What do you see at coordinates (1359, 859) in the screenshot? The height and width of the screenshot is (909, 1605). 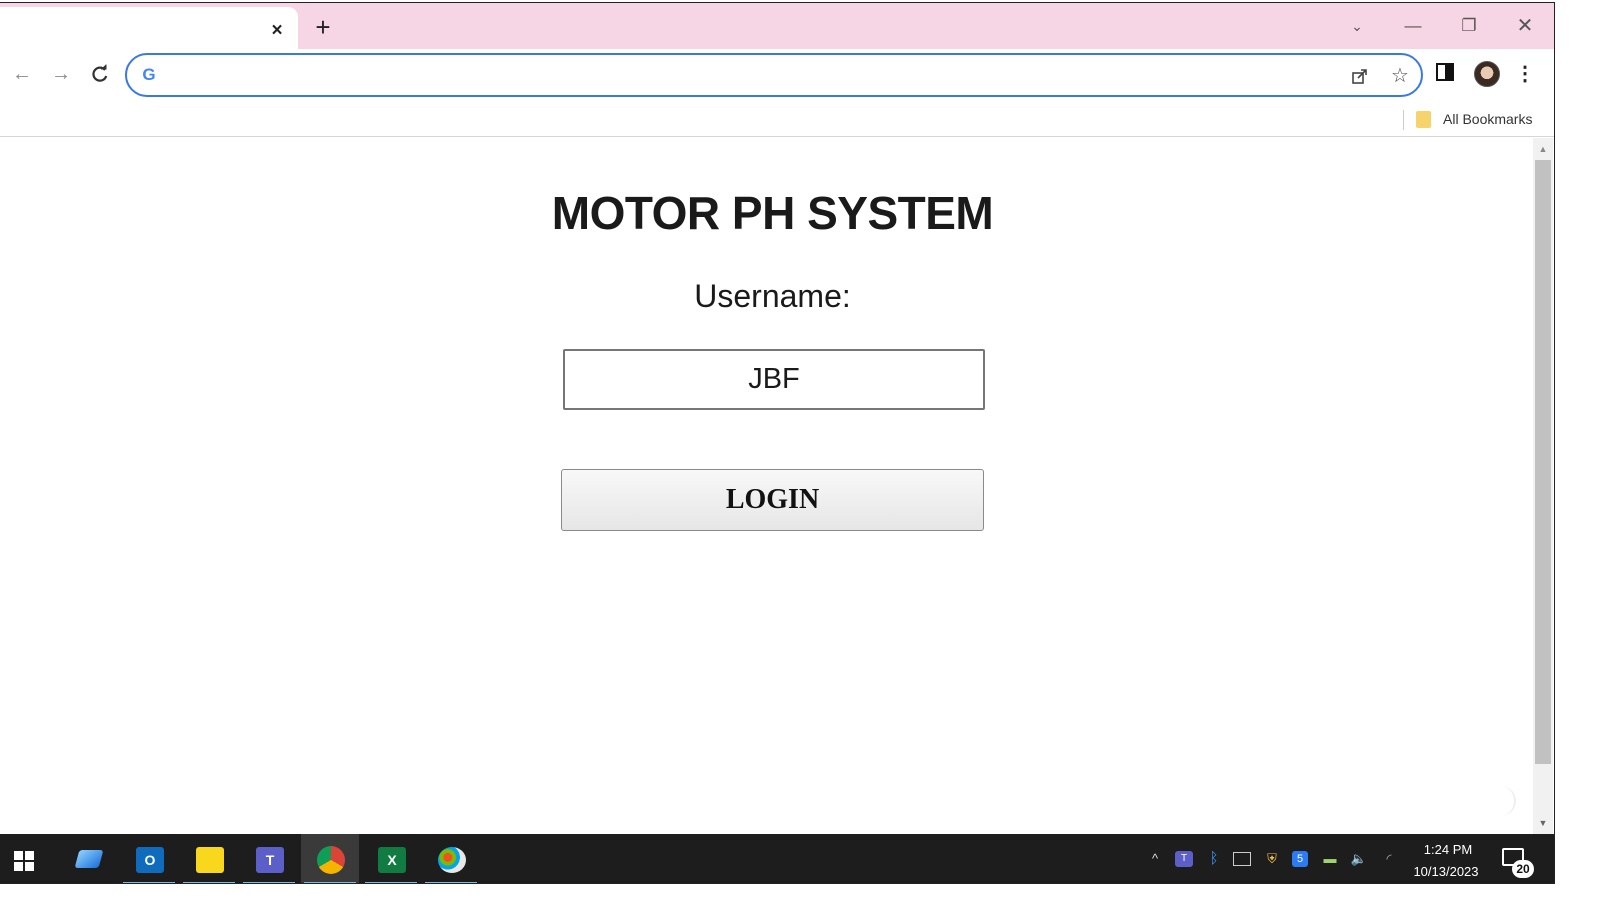 I see `volume-icon: 🔈` at bounding box center [1359, 859].